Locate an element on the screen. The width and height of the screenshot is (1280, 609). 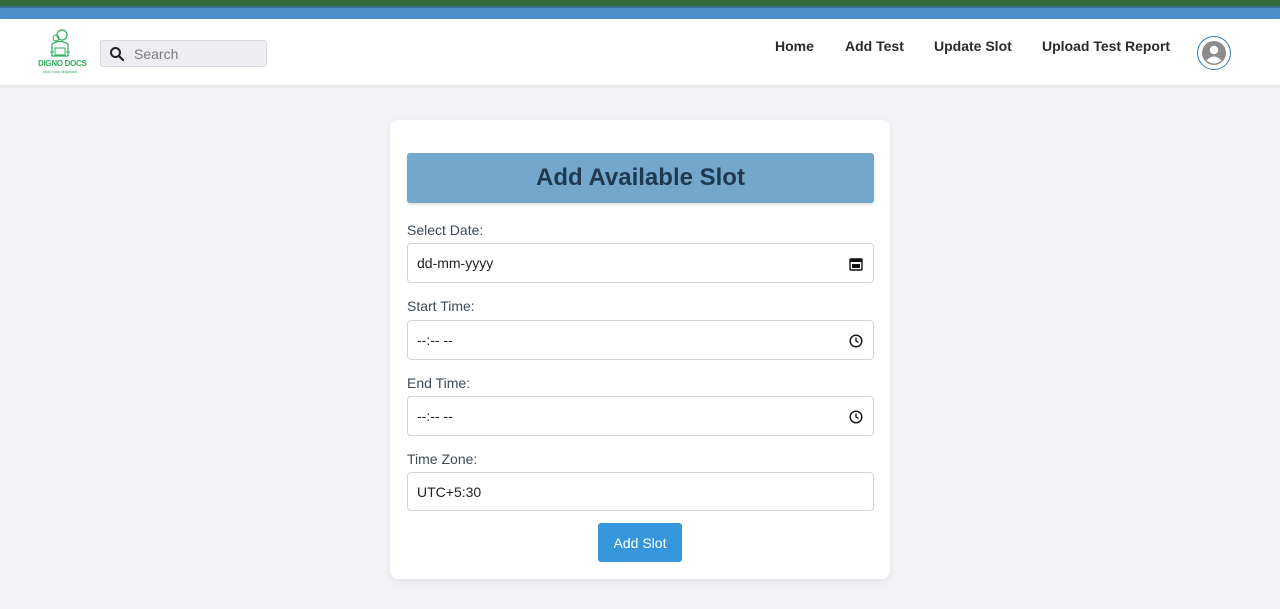
select-date-label: Select Date: is located at coordinates (445, 230).